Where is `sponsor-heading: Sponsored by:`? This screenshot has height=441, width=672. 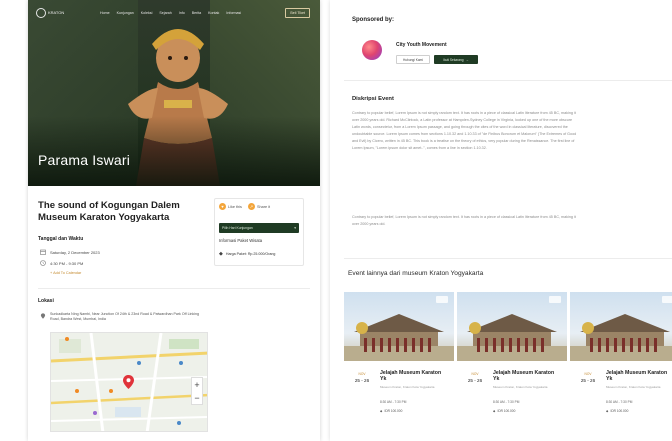
sponsor-heading: Sponsored by: is located at coordinates (373, 20).